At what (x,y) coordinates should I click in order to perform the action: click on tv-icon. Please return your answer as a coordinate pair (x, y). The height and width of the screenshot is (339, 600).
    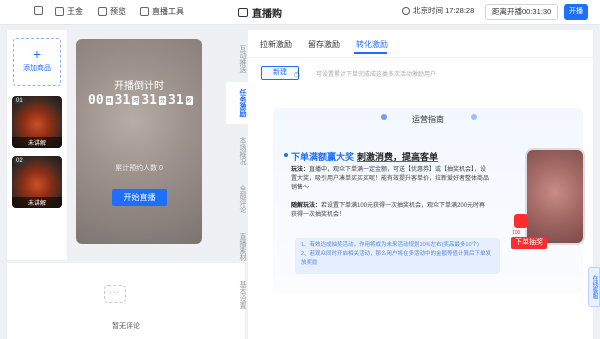
    Looking at the image, I should click on (243, 12).